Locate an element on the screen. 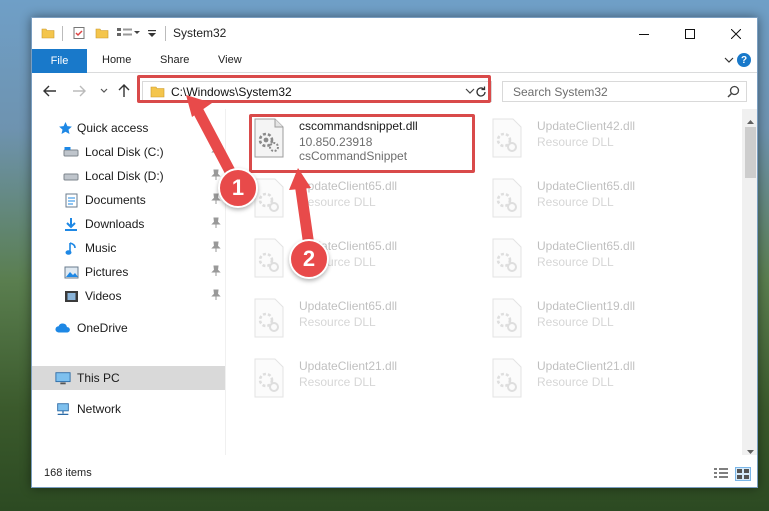  annotation-arrows is located at coordinates (250, 173).